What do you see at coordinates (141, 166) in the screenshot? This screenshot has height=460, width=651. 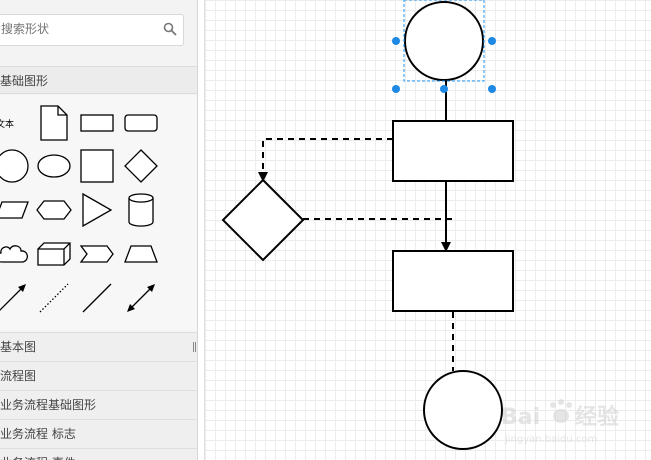 I see `shape-diamond` at bounding box center [141, 166].